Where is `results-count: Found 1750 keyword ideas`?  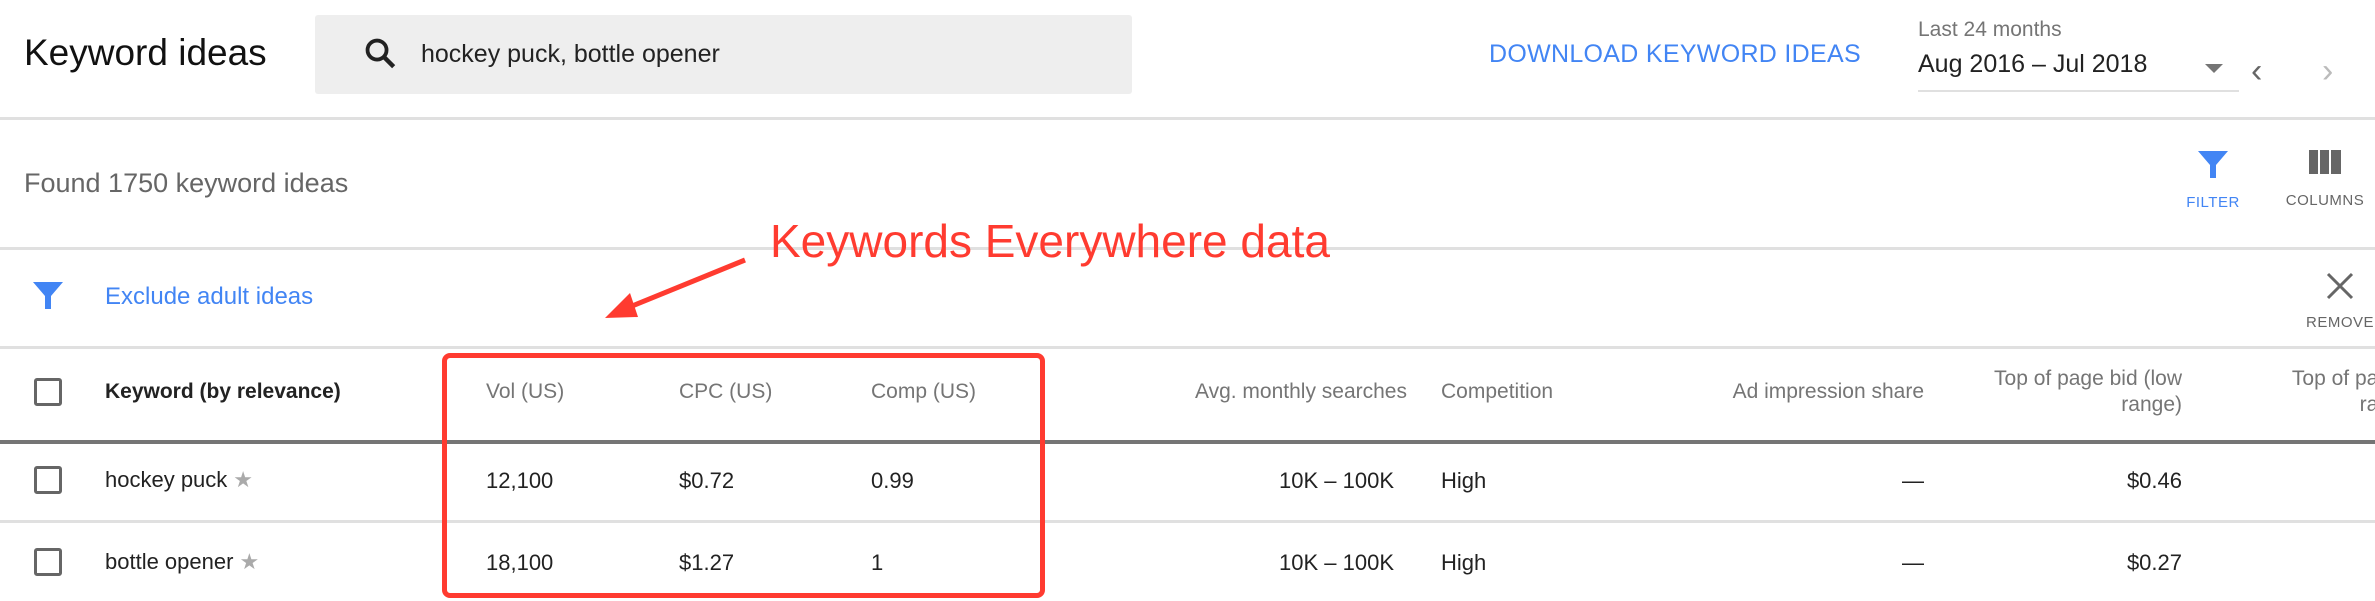
results-count: Found 1750 keyword ideas is located at coordinates (186, 183).